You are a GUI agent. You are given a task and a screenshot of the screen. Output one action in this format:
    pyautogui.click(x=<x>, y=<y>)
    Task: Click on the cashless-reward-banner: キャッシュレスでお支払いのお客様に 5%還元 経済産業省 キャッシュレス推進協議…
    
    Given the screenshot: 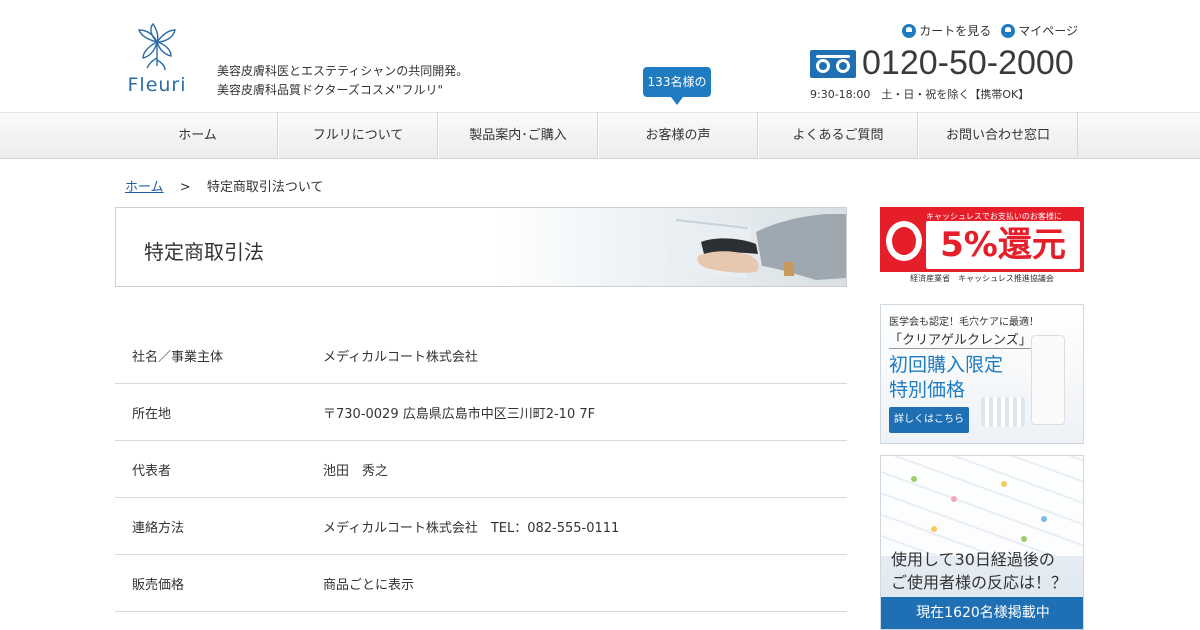 What is the action you would take?
    pyautogui.click(x=982, y=246)
    